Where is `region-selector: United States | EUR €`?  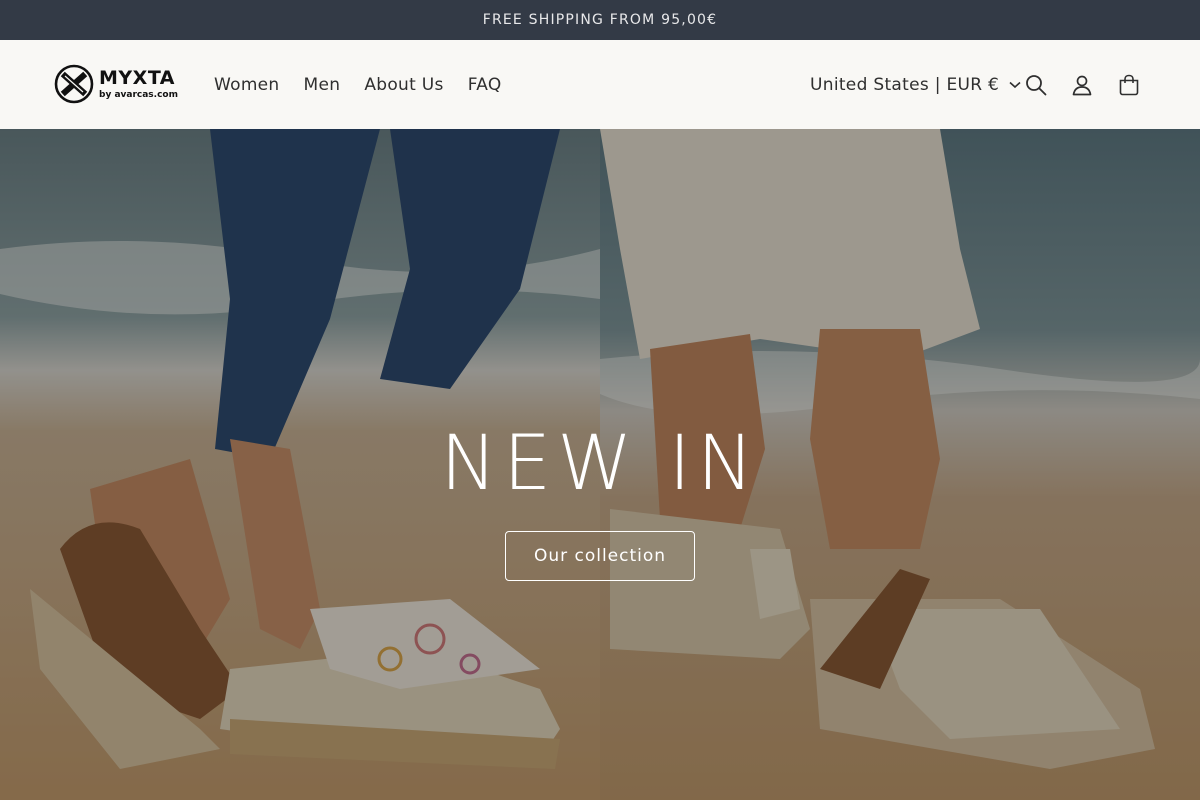
region-selector: United States | EUR € is located at coordinates (915, 84).